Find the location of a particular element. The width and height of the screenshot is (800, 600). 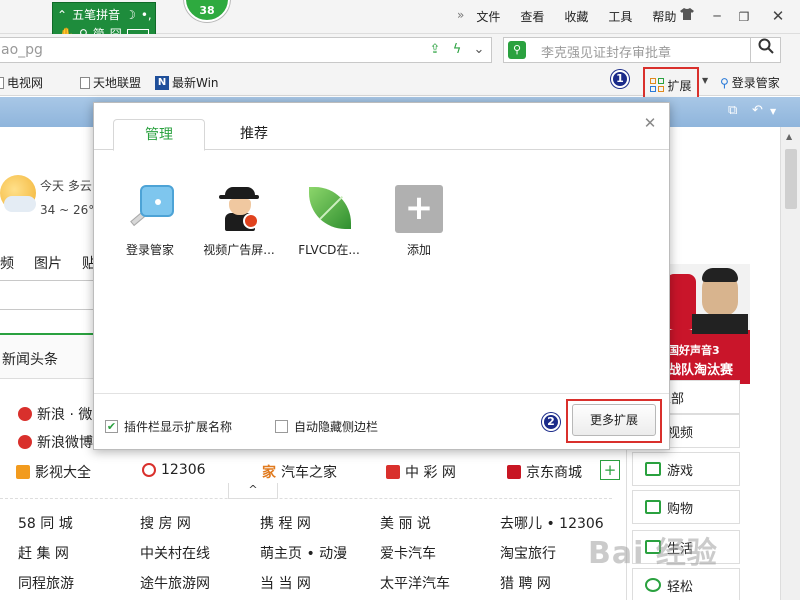

checkbox-unchecked-icon is located at coordinates (281, 426).